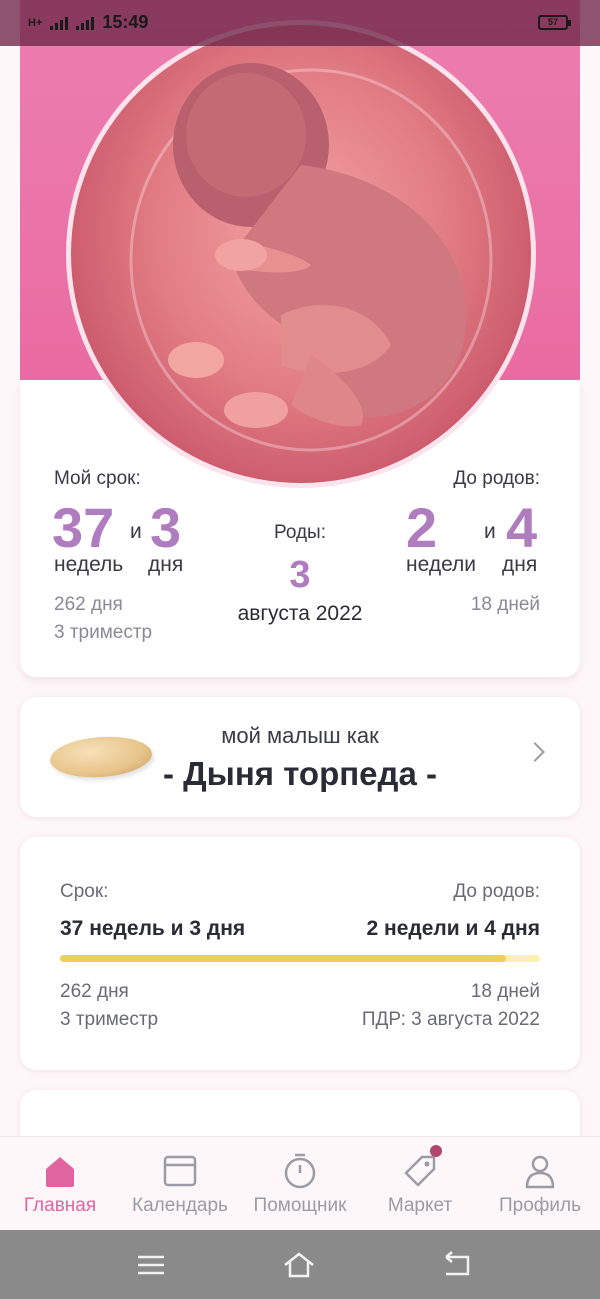 The image size is (600, 1299). What do you see at coordinates (505, 991) in the screenshot?
I see `left-days: 18 дней` at bounding box center [505, 991].